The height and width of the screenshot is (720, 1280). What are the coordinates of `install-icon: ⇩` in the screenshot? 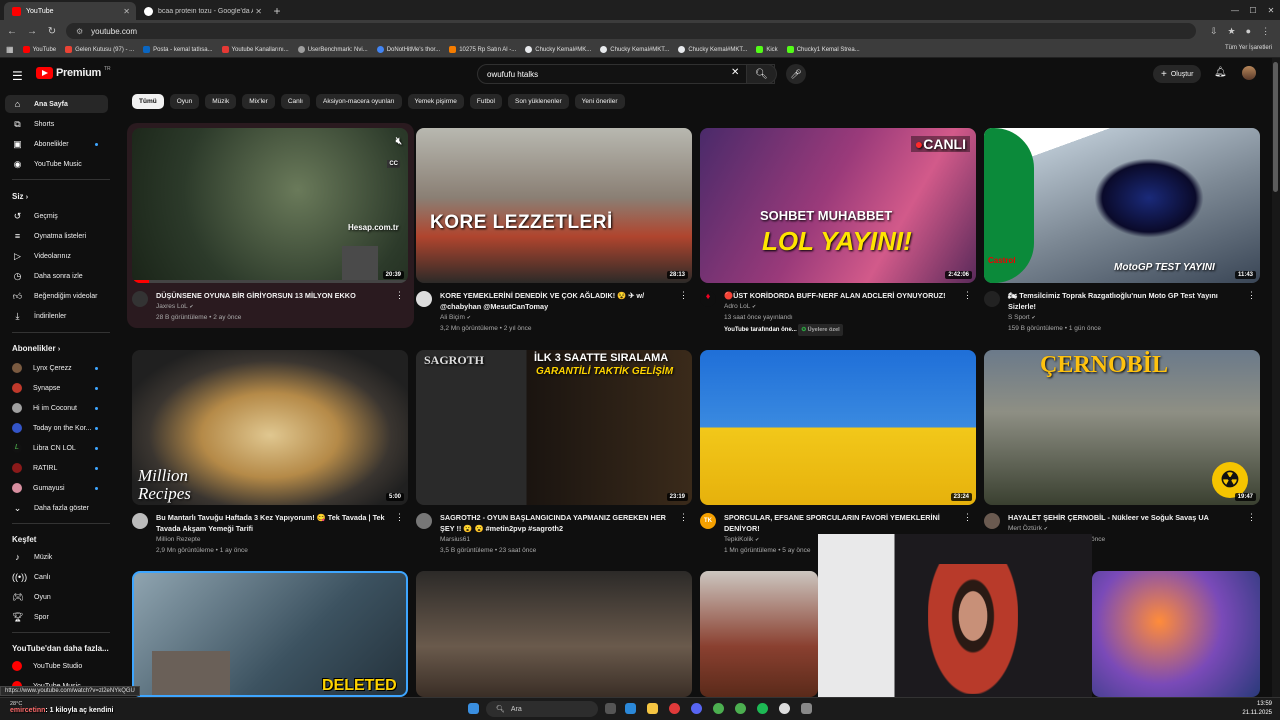 It's located at (1214, 31).